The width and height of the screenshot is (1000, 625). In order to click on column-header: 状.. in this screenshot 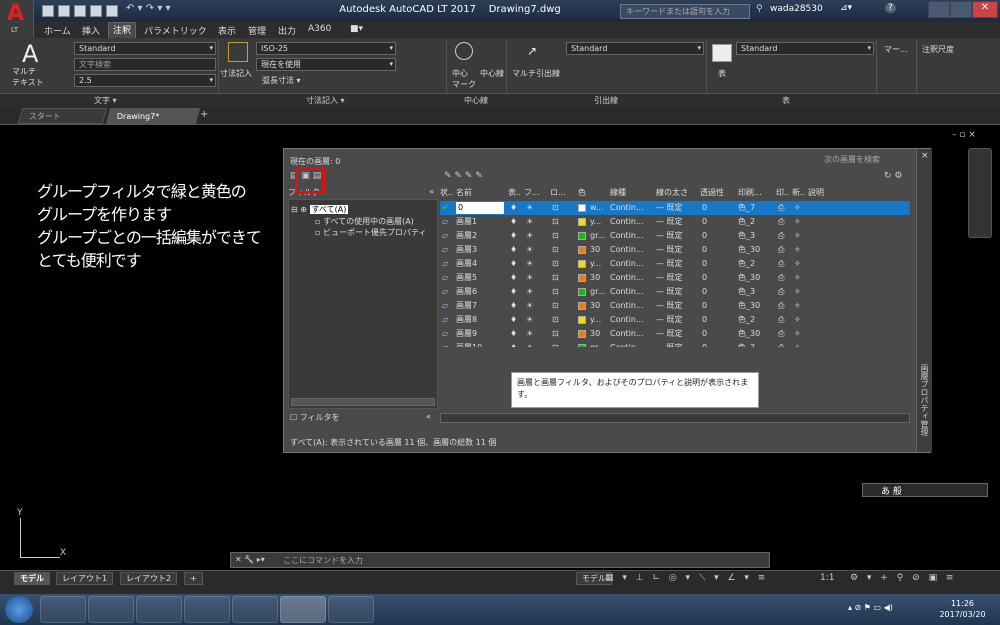, I will do `click(446, 193)`.